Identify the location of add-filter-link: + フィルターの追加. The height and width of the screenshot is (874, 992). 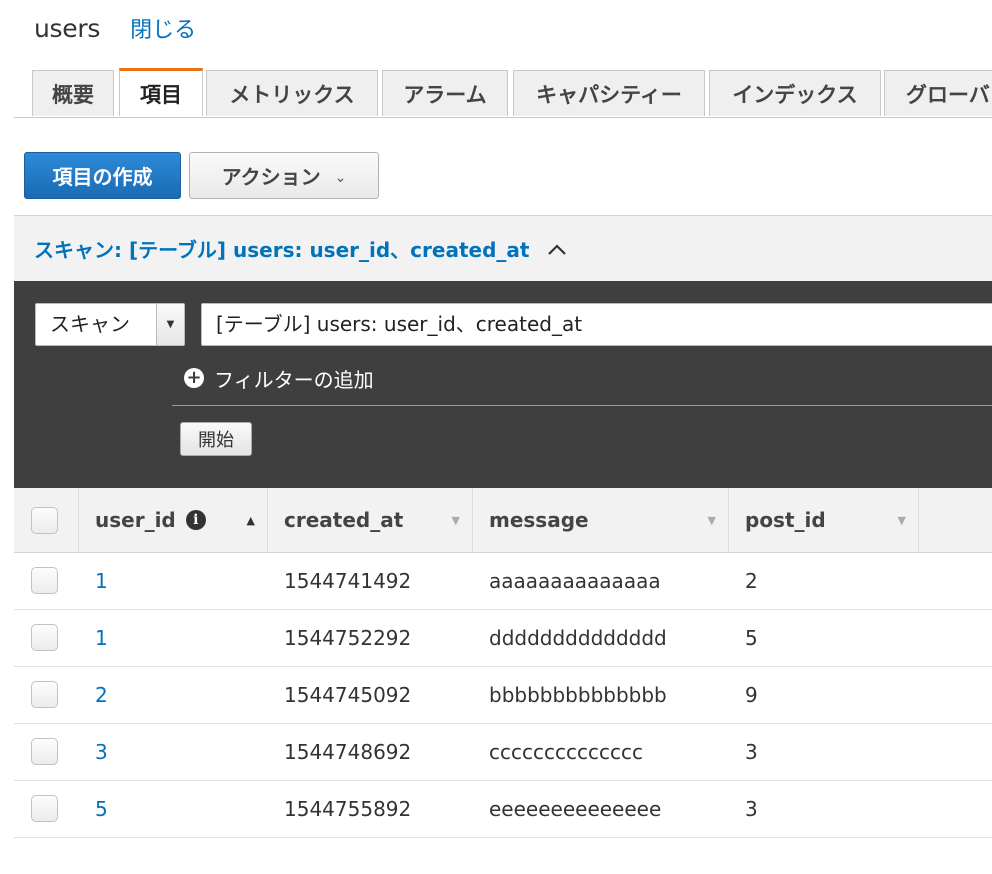
(279, 378).